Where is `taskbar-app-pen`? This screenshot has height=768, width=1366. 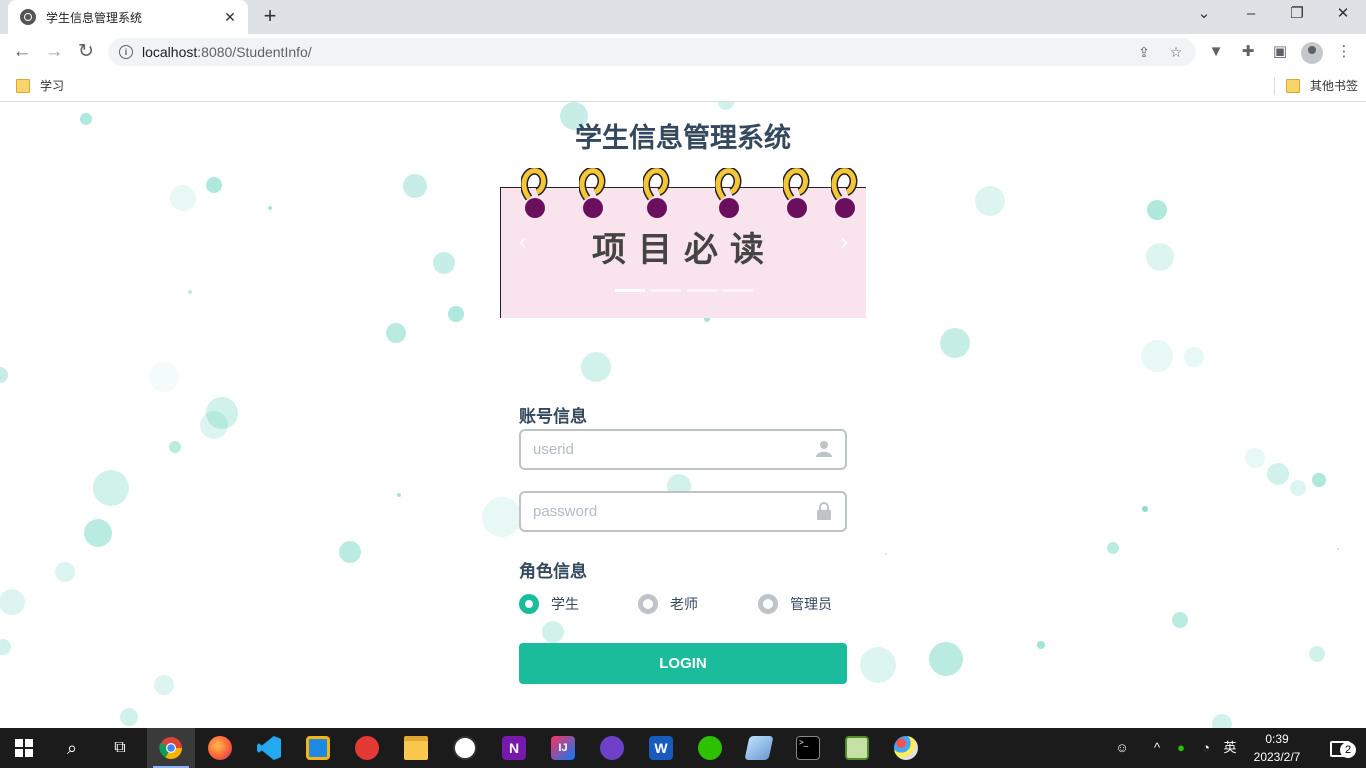
taskbar-app-pen is located at coordinates (759, 748).